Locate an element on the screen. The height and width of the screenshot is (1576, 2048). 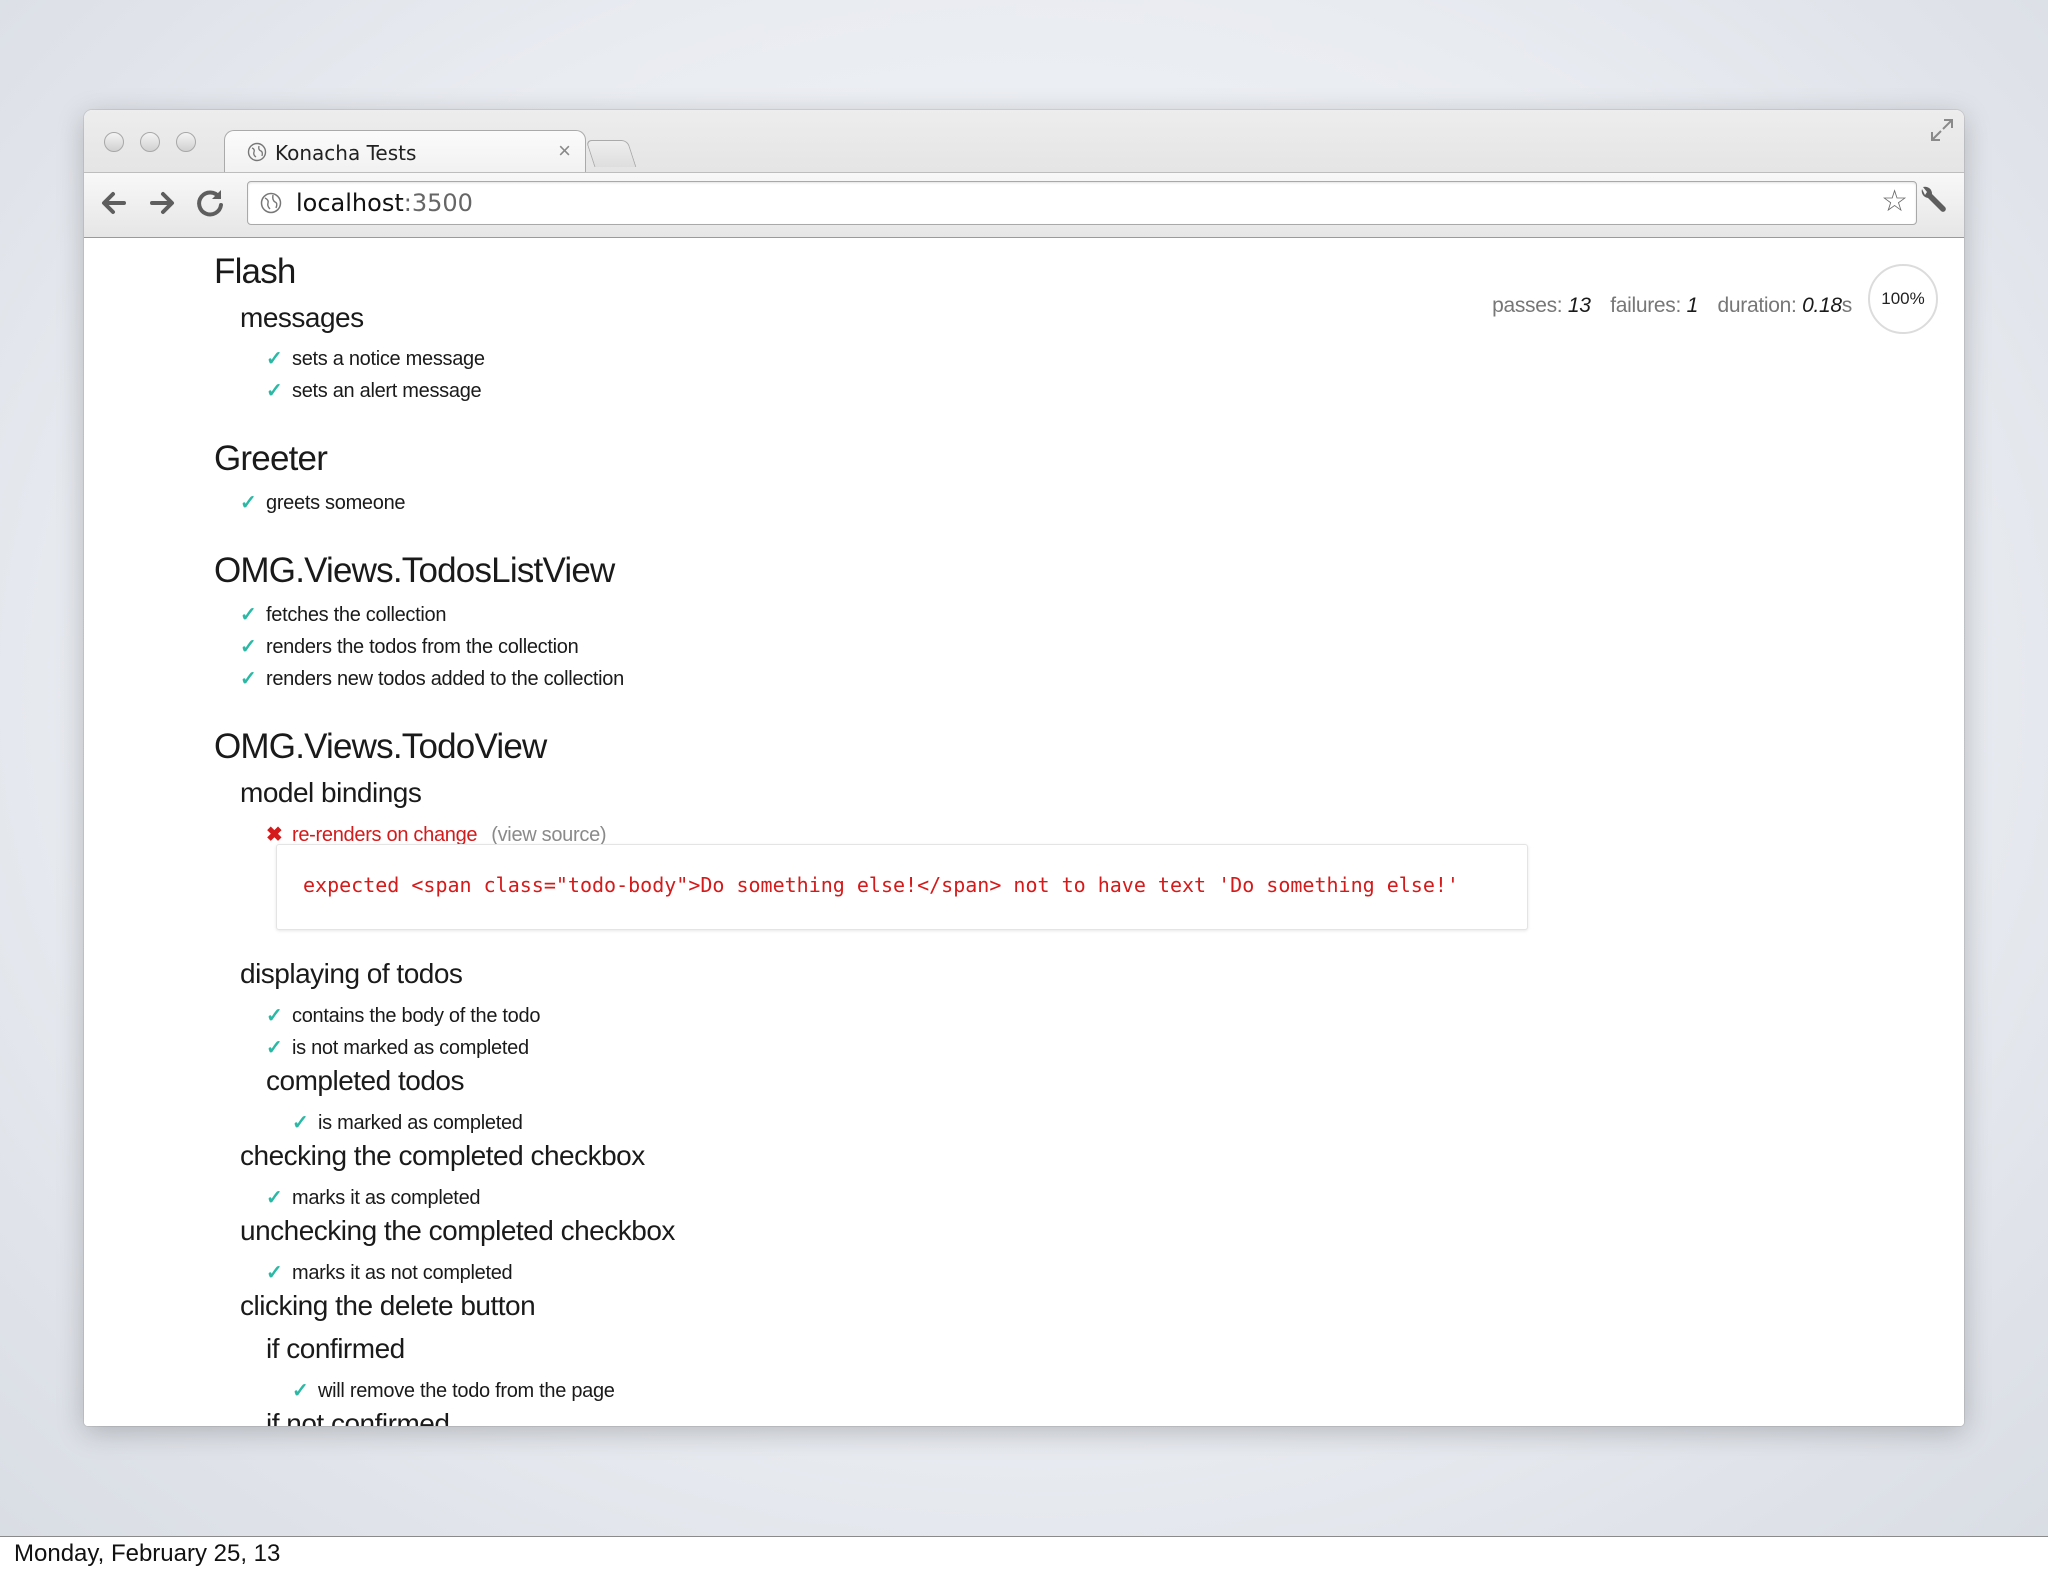
suite-title: messages is located at coordinates (302, 318).